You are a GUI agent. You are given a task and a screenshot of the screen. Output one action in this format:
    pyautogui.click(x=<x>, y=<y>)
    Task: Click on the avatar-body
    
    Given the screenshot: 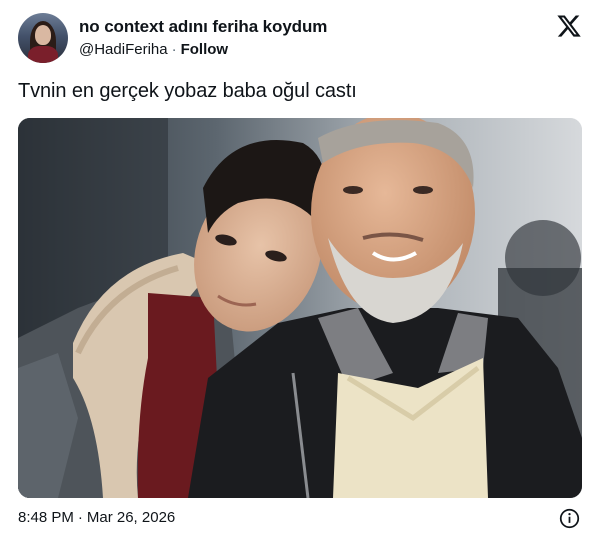 What is the action you would take?
    pyautogui.click(x=43, y=54)
    